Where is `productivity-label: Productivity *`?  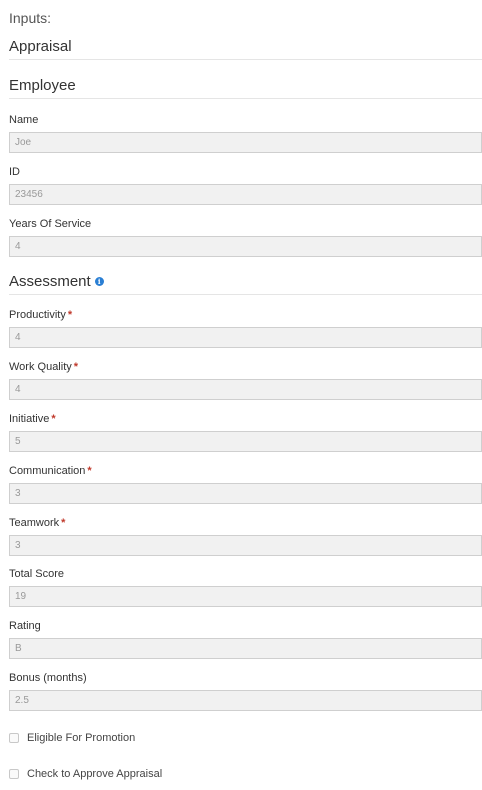 productivity-label: Productivity * is located at coordinates (40, 315).